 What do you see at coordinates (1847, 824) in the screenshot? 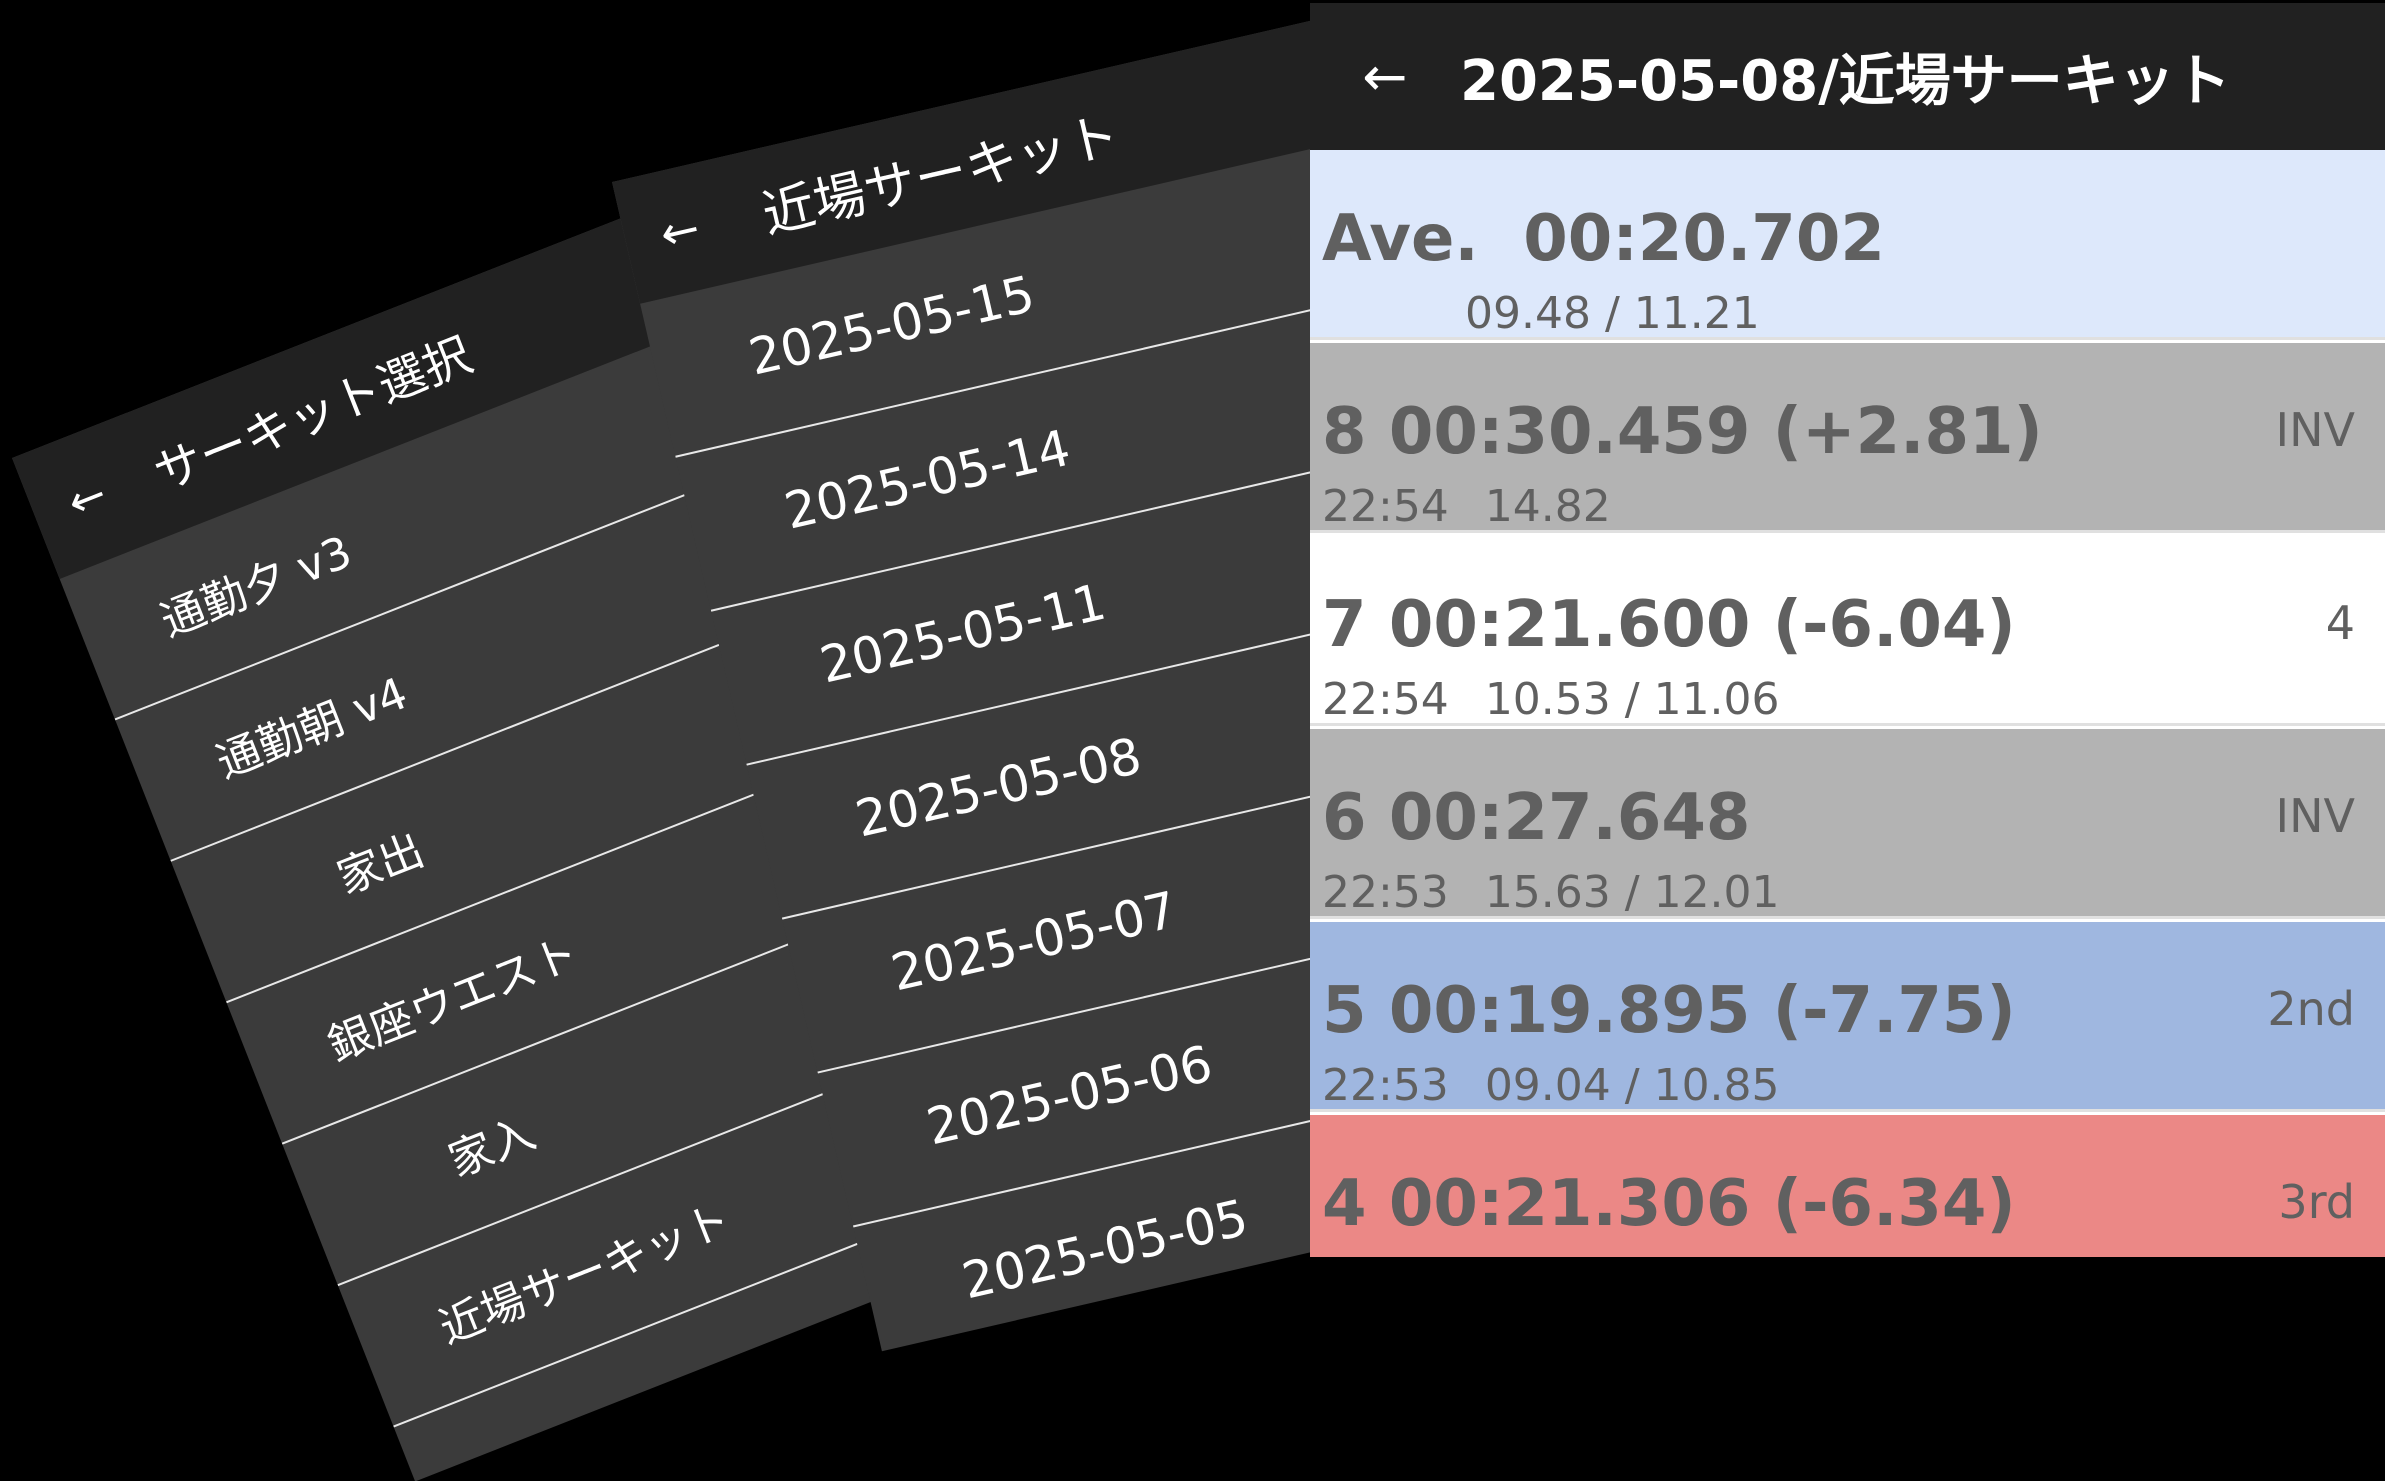
I see `table-row: 6 00:27.648 22:53 15.63 / 12.01 INV` at bounding box center [1847, 824].